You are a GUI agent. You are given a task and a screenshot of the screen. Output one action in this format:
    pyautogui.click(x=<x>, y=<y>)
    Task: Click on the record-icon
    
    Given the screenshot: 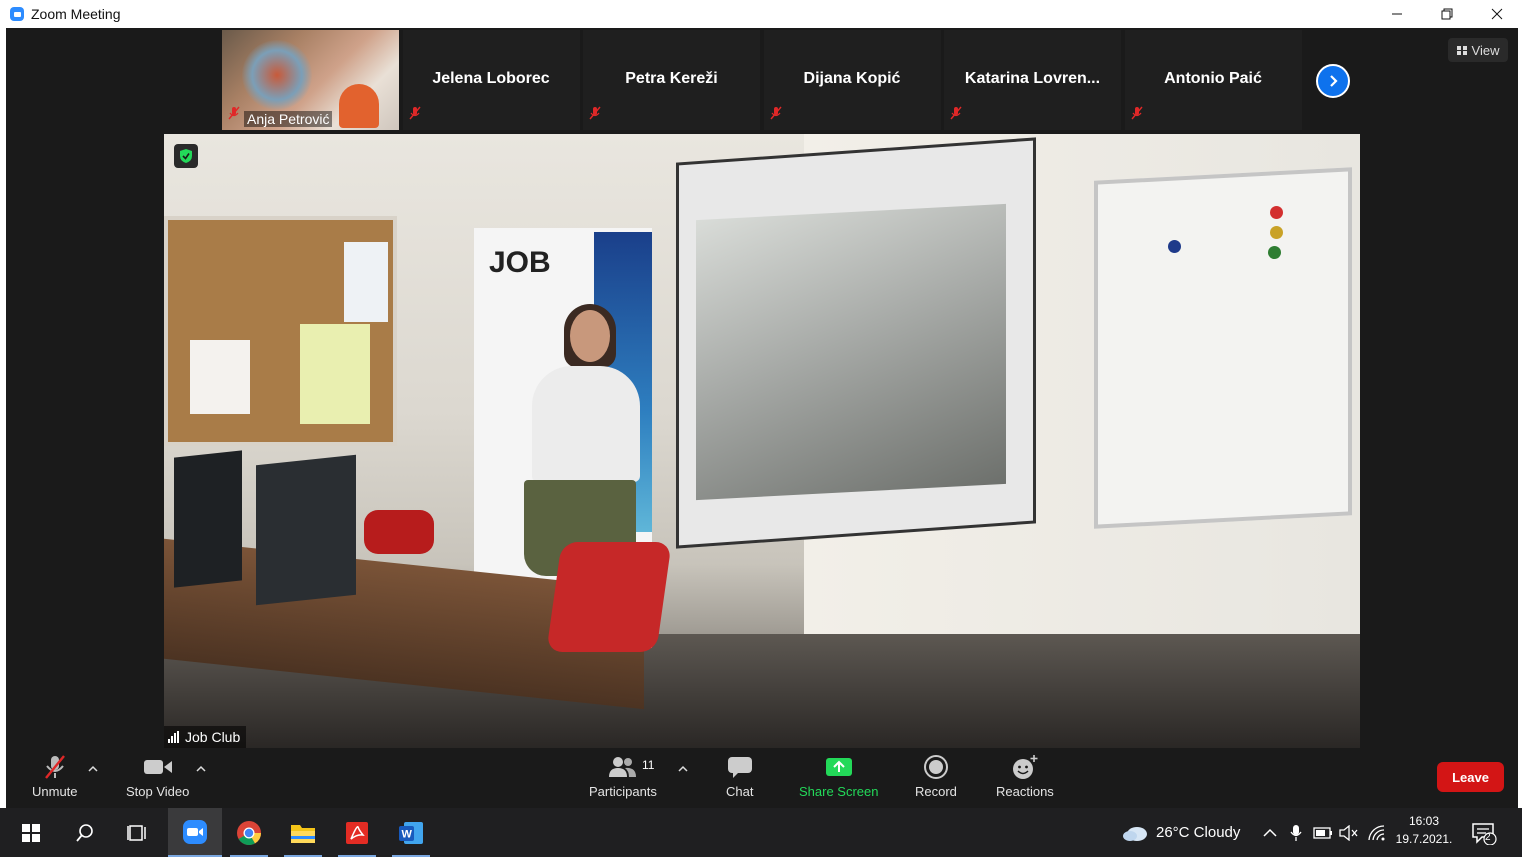 What is the action you would take?
    pyautogui.click(x=936, y=767)
    